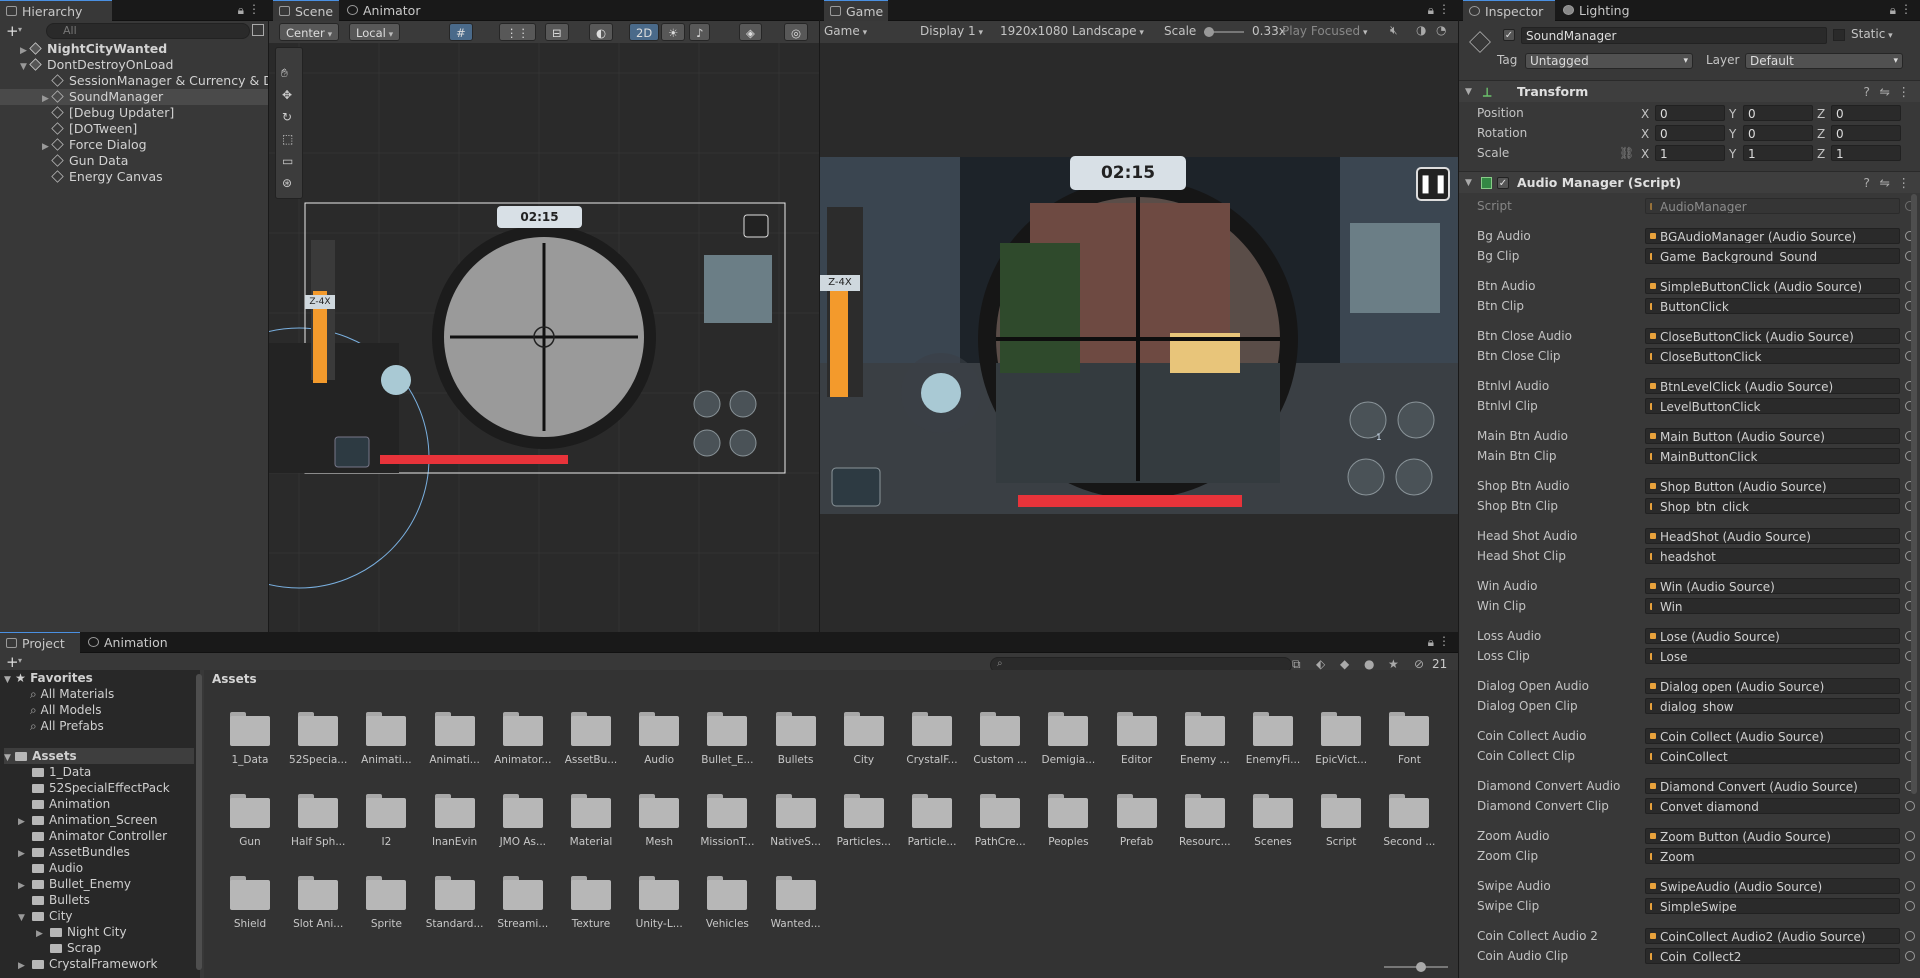 This screenshot has height=978, width=1920. I want to click on pause-button: ❚❚, so click(1433, 184).